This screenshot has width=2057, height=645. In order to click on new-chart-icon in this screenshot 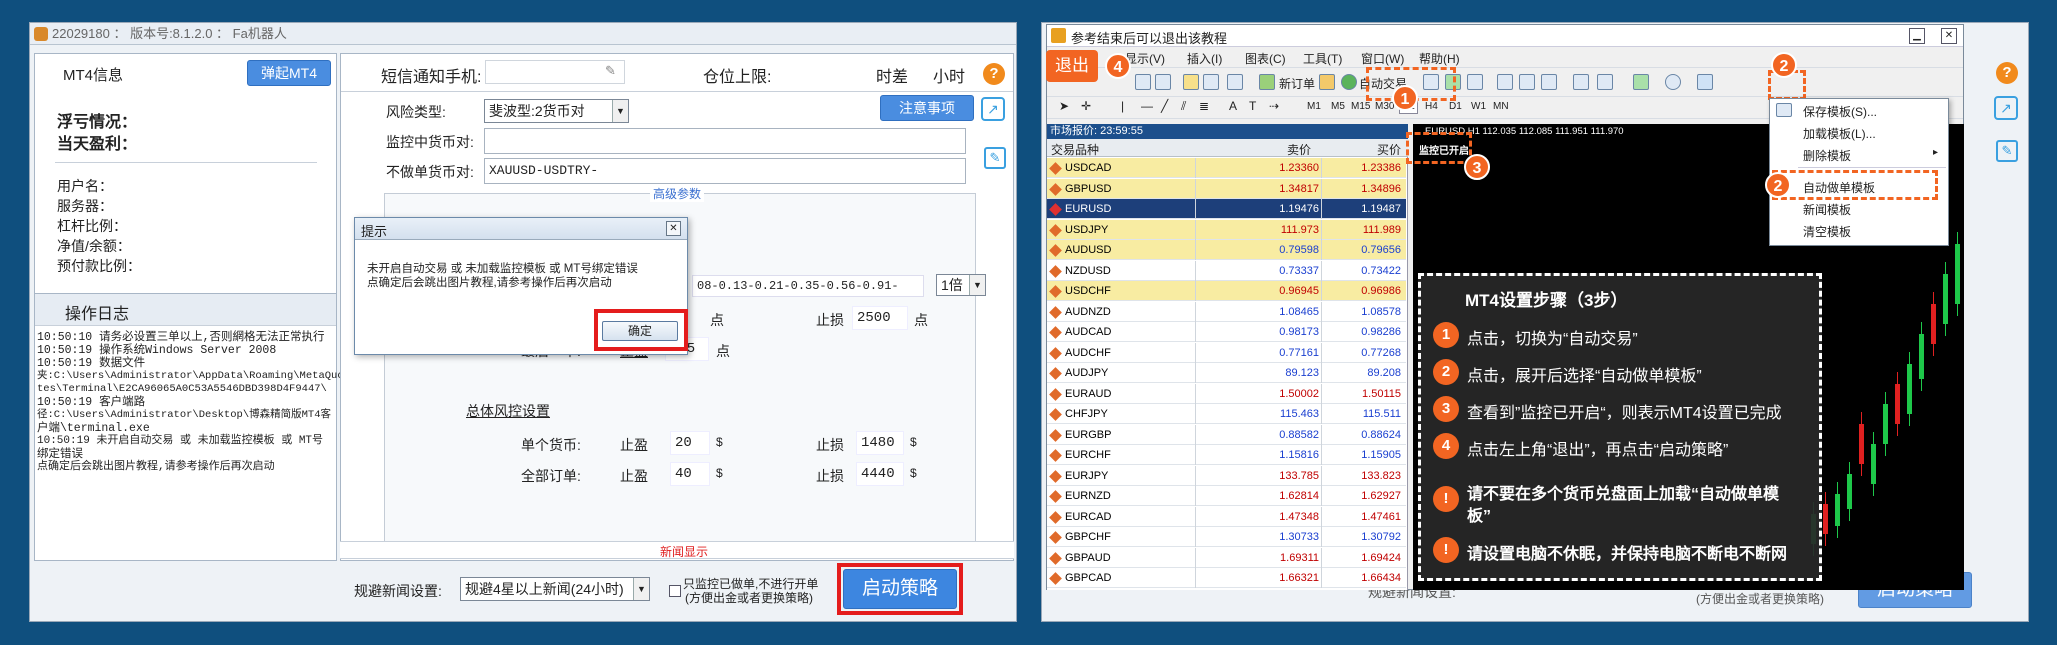, I will do `click(1143, 82)`.